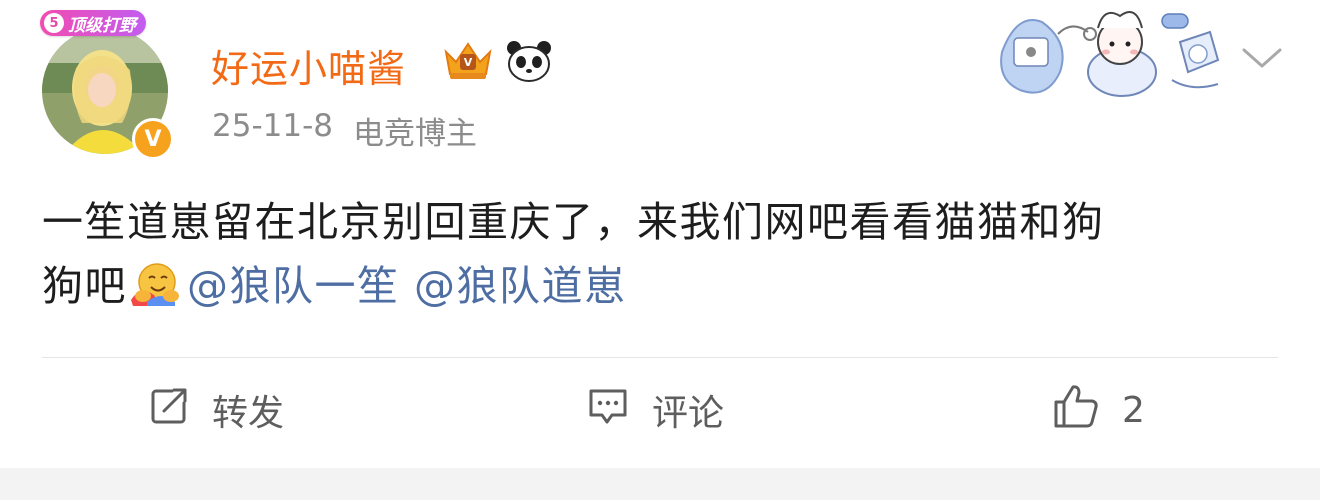 Image resolution: width=1320 pixels, height=500 pixels. What do you see at coordinates (54, 23) in the screenshot?
I see `rank-number: 5` at bounding box center [54, 23].